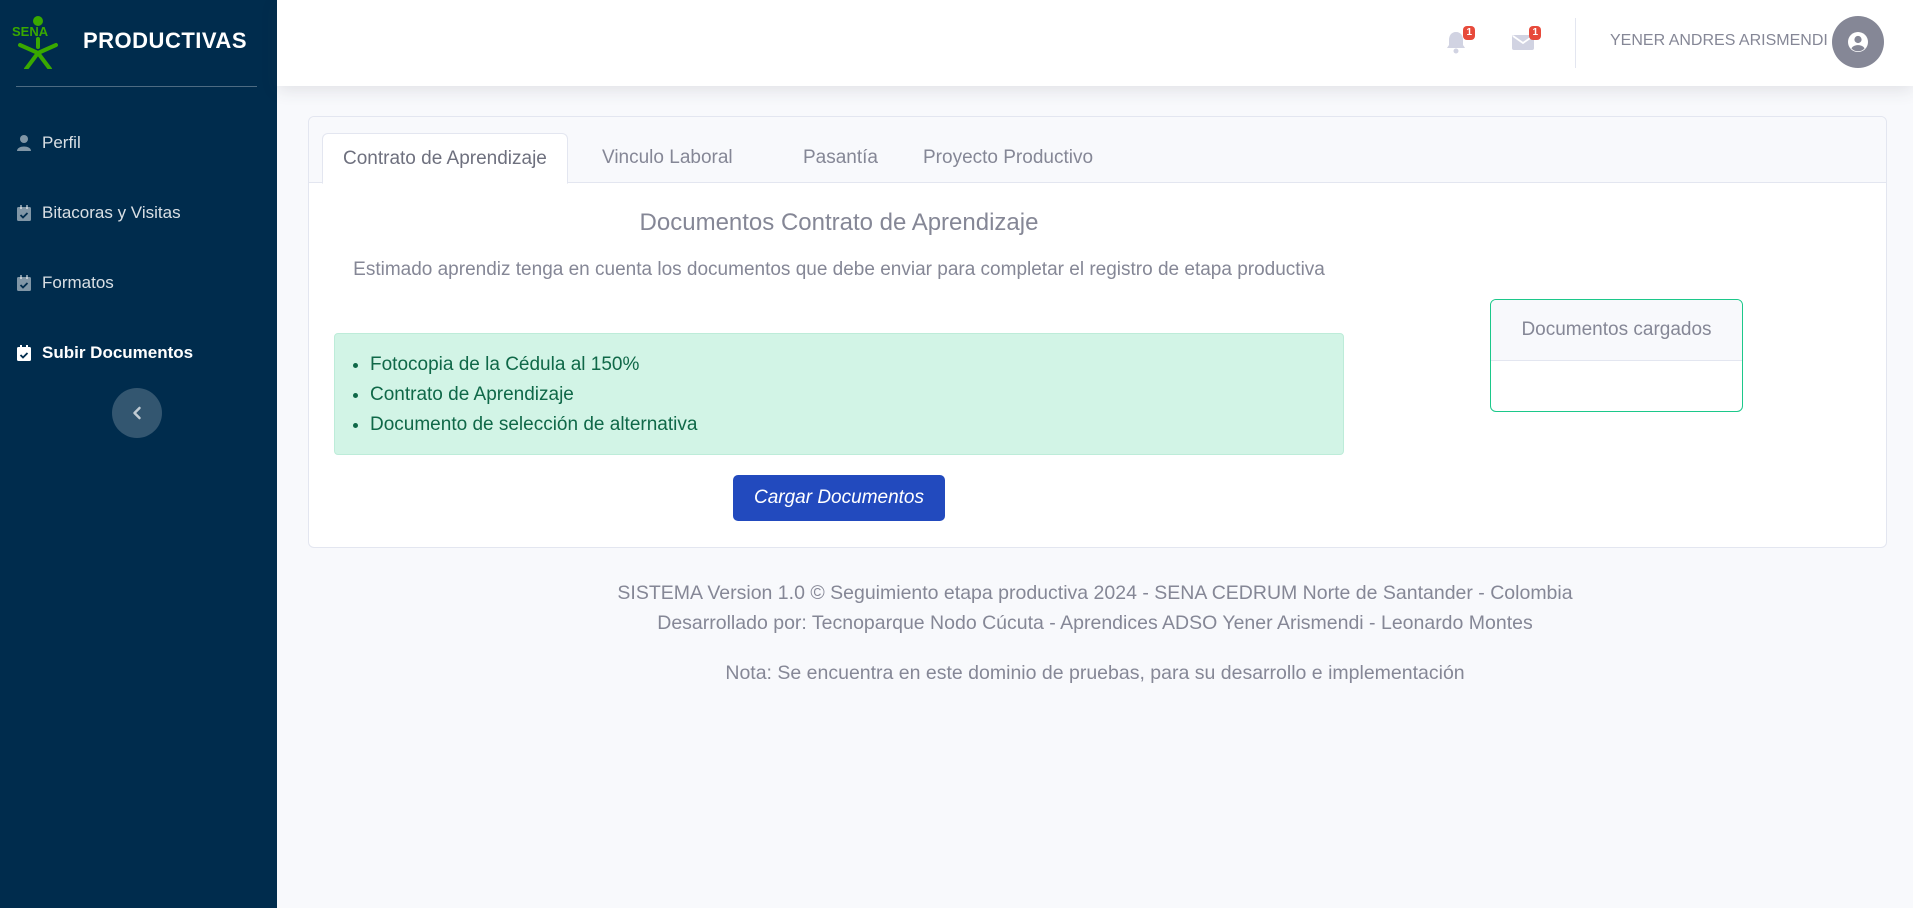 The width and height of the screenshot is (1913, 908). What do you see at coordinates (1460, 40) in the screenshot?
I see `alerts-button: 1` at bounding box center [1460, 40].